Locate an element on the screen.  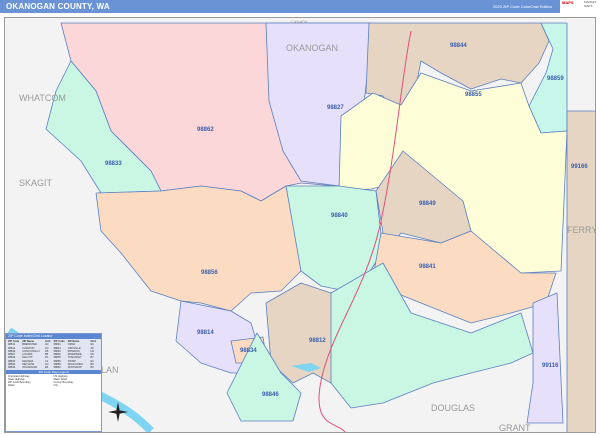
label-okanogan: OKANOGAN is located at coordinates (312, 48).